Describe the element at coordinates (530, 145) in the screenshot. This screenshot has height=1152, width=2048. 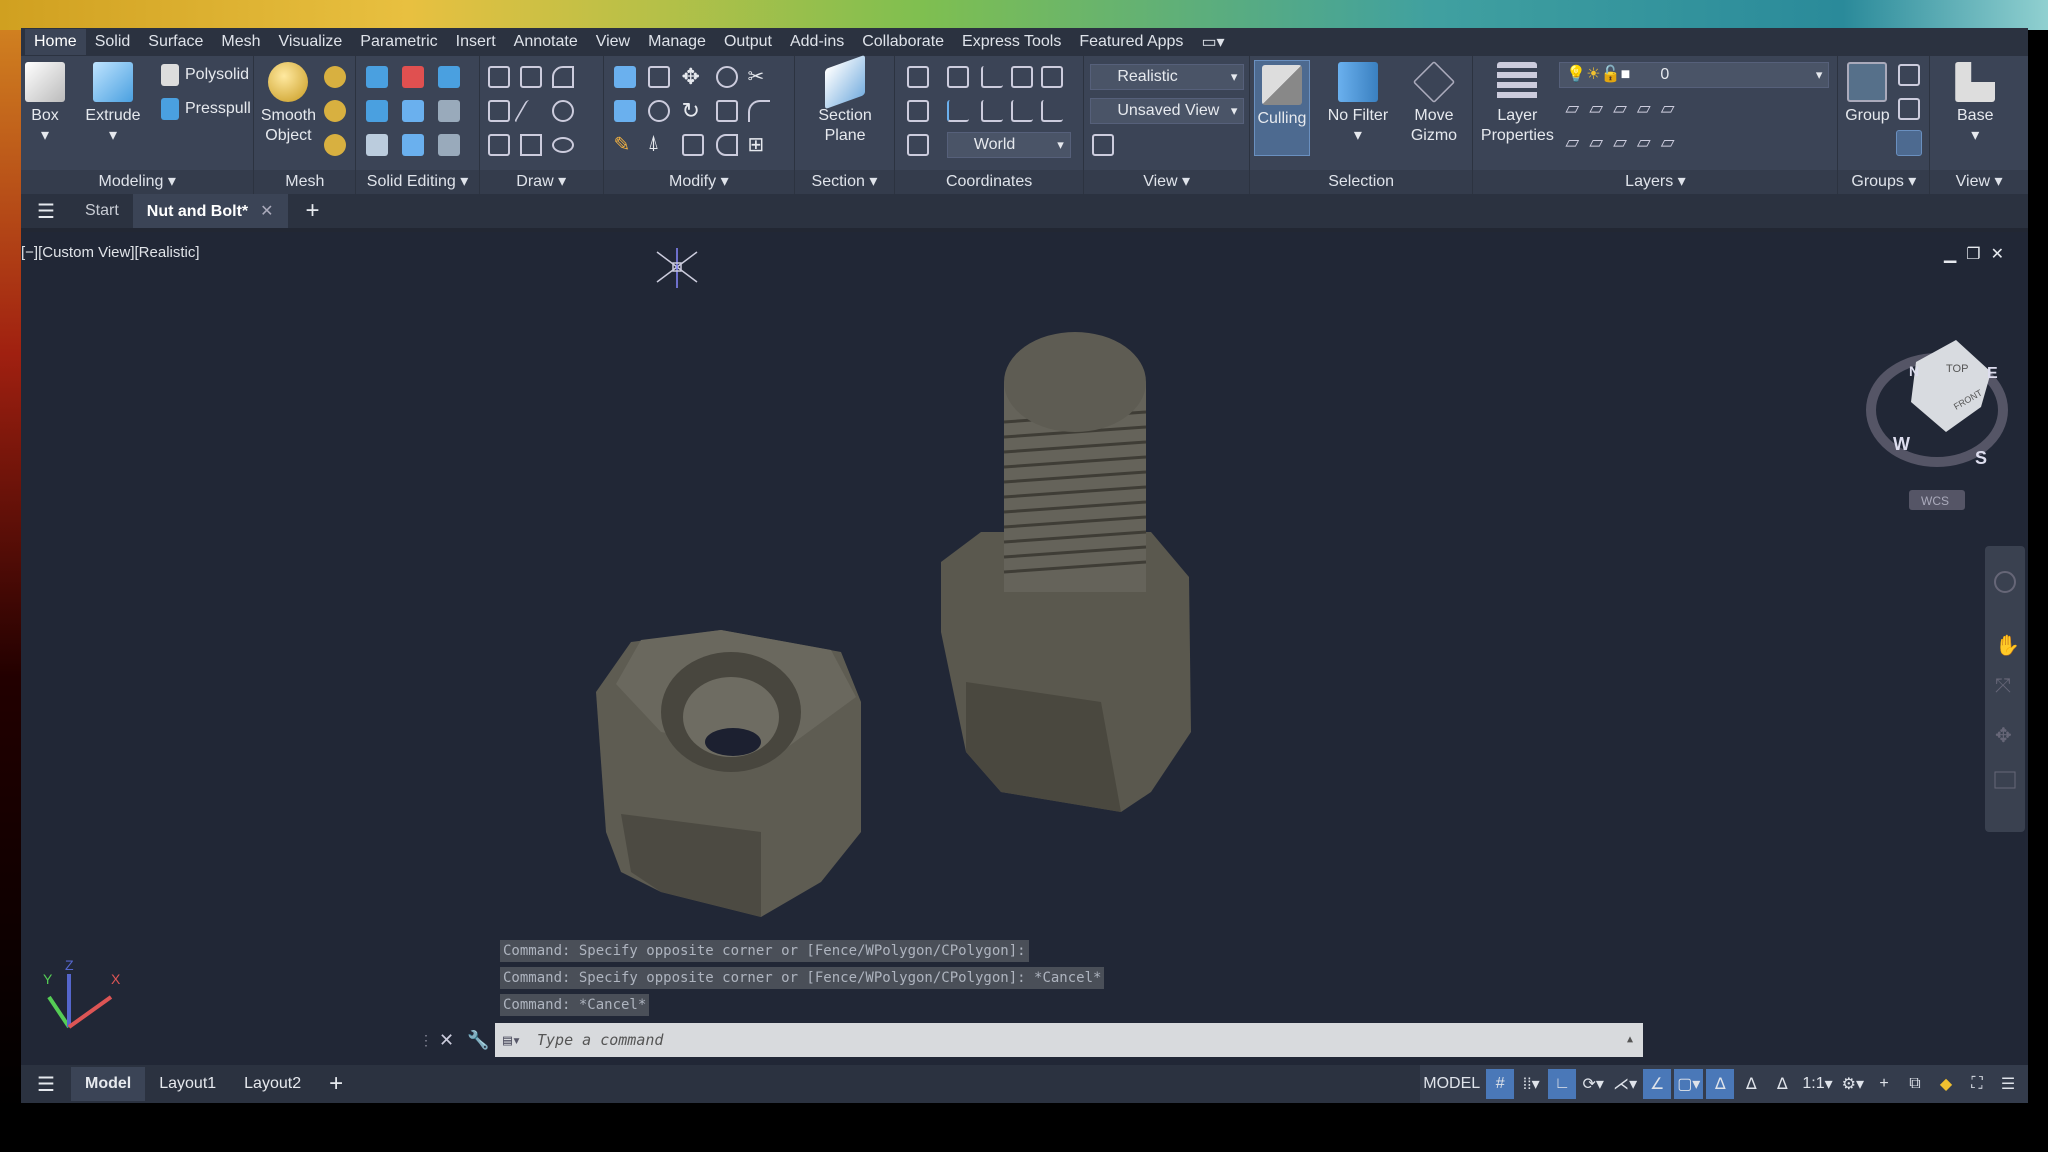
I see `rectangle-icon` at that location.